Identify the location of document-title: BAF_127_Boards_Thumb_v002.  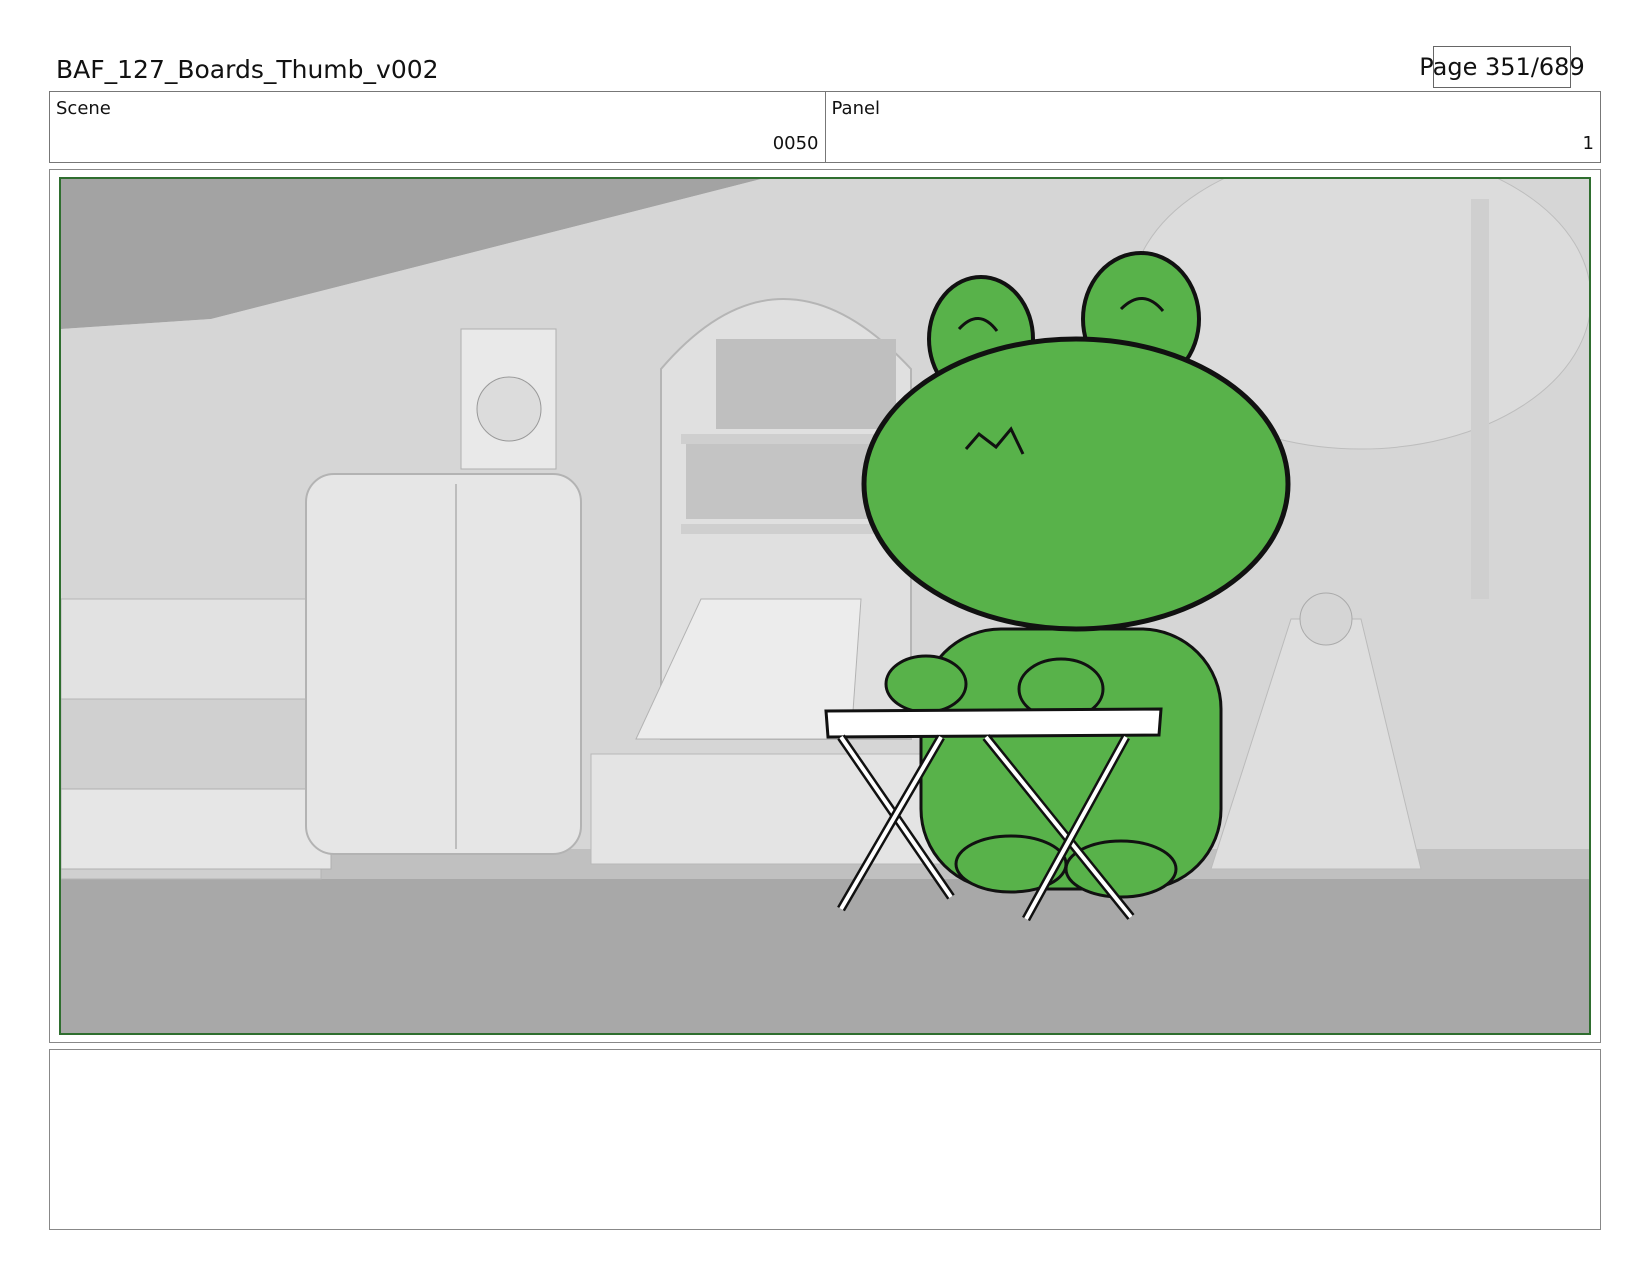
(247, 69).